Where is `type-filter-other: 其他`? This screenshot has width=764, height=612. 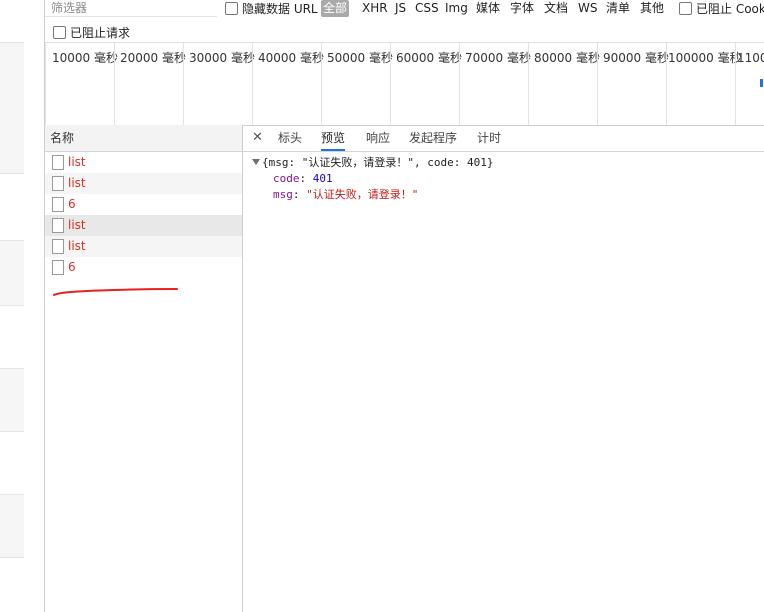
type-filter-other: 其他 is located at coordinates (652, 8).